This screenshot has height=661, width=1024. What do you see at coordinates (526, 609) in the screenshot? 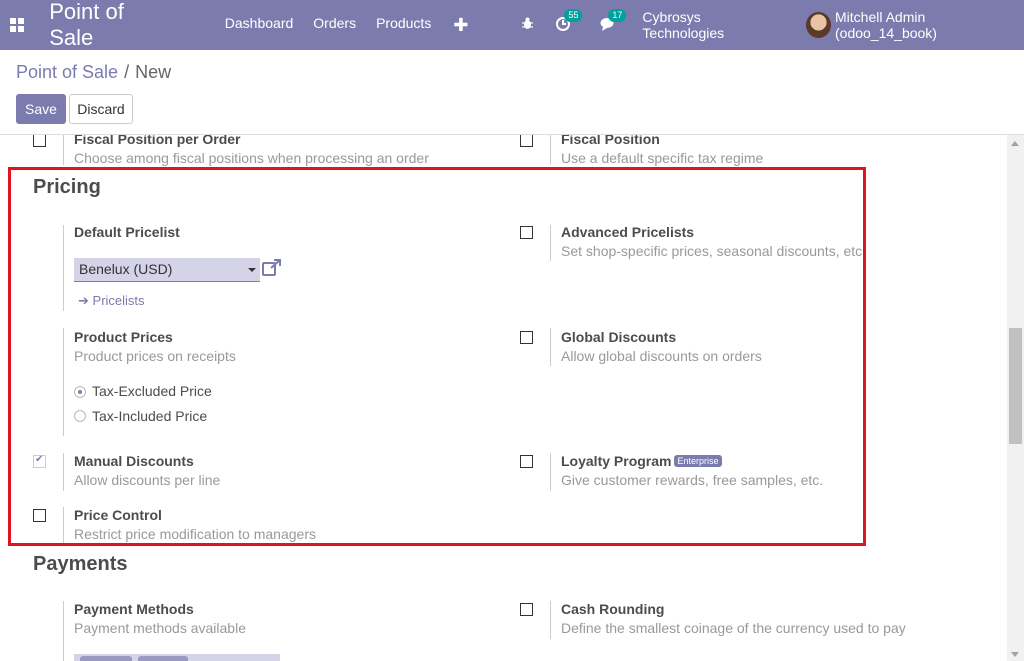
I see `cash-rounding-checkbox` at bounding box center [526, 609].